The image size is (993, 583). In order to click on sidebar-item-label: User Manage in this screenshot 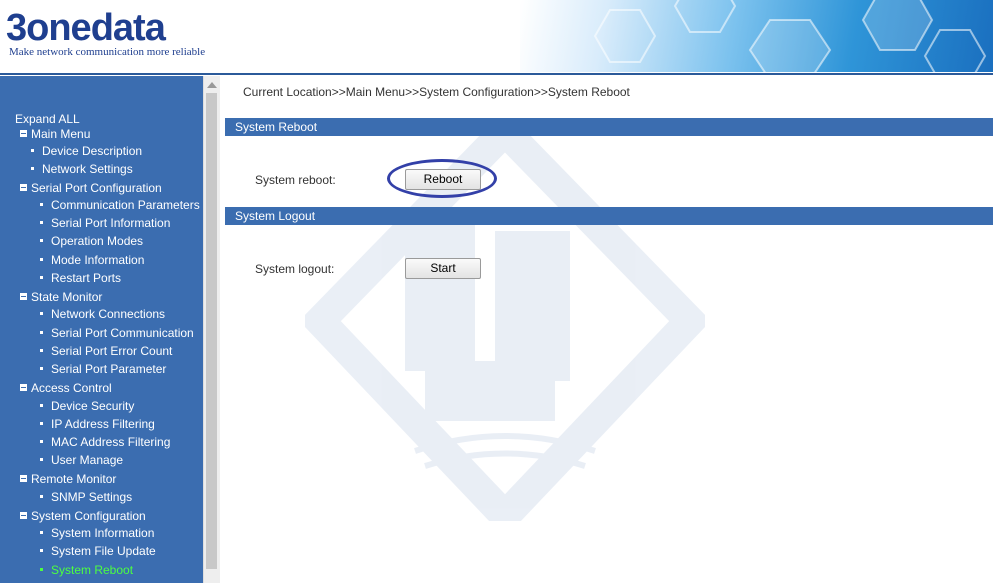, I will do `click(87, 460)`.